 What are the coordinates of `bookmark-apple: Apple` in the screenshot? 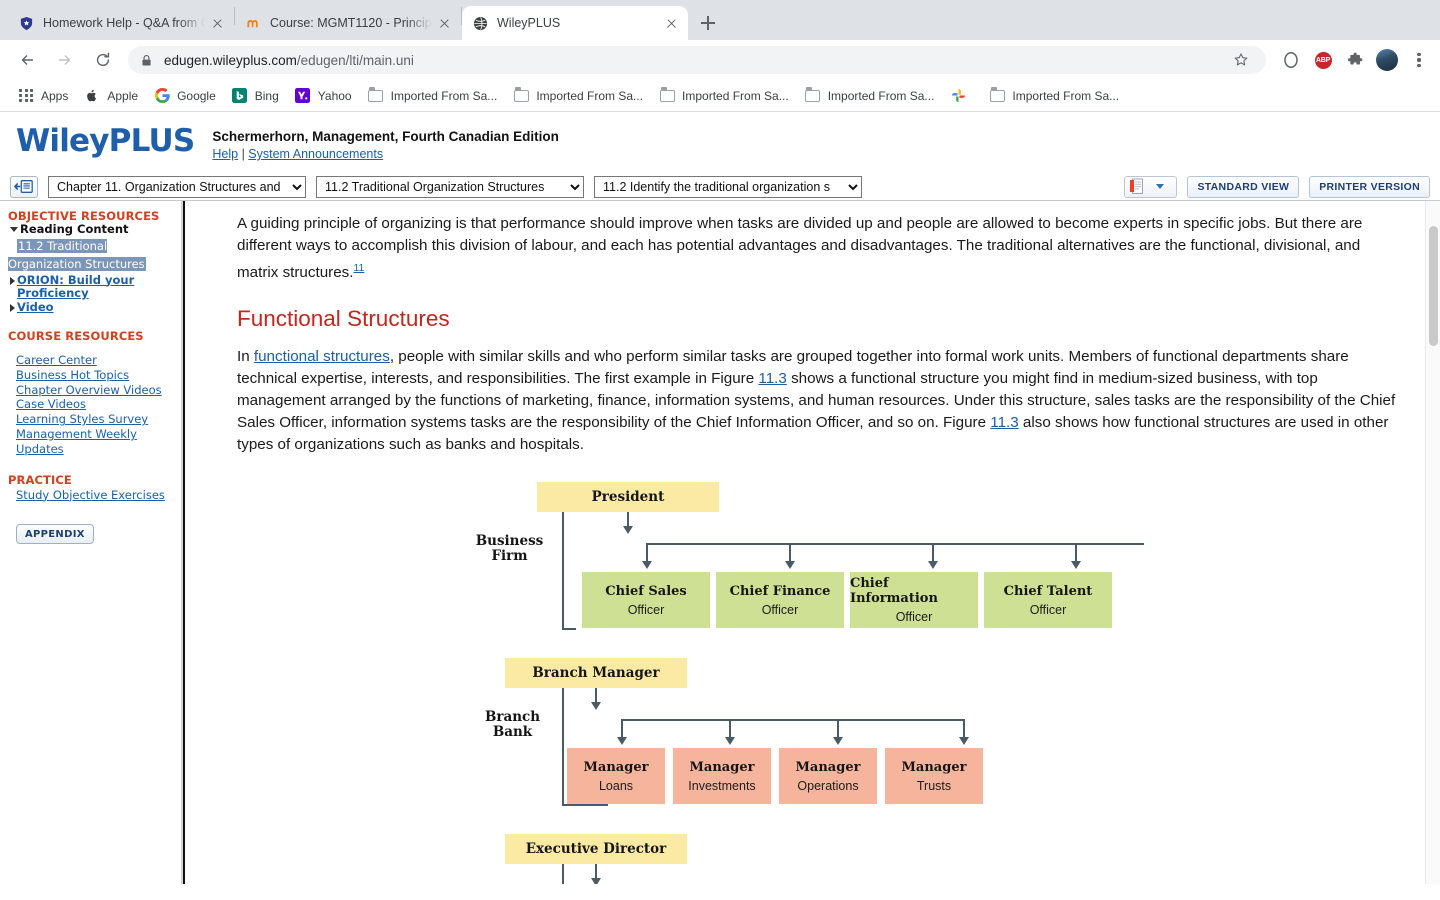 It's located at (111, 96).